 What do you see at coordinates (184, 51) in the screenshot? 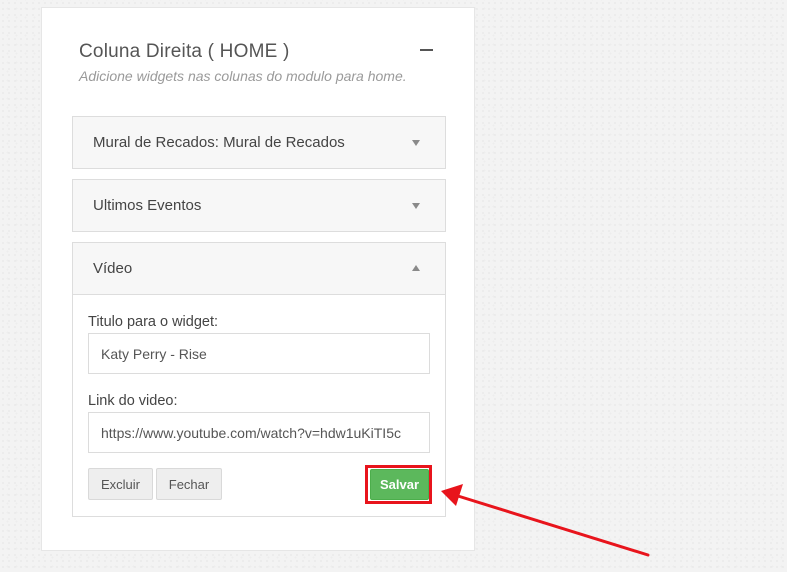
I see `panel-title: Coluna Direita ( HOME )` at bounding box center [184, 51].